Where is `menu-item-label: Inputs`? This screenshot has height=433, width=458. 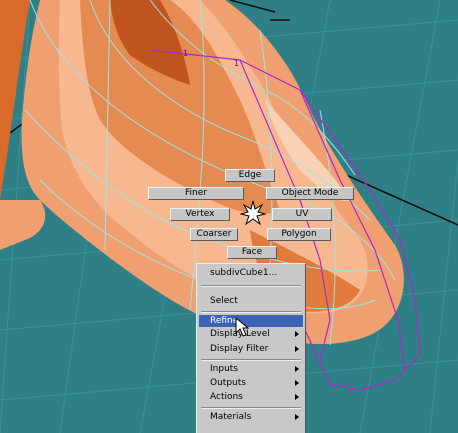
menu-item-label: Inputs is located at coordinates (224, 369).